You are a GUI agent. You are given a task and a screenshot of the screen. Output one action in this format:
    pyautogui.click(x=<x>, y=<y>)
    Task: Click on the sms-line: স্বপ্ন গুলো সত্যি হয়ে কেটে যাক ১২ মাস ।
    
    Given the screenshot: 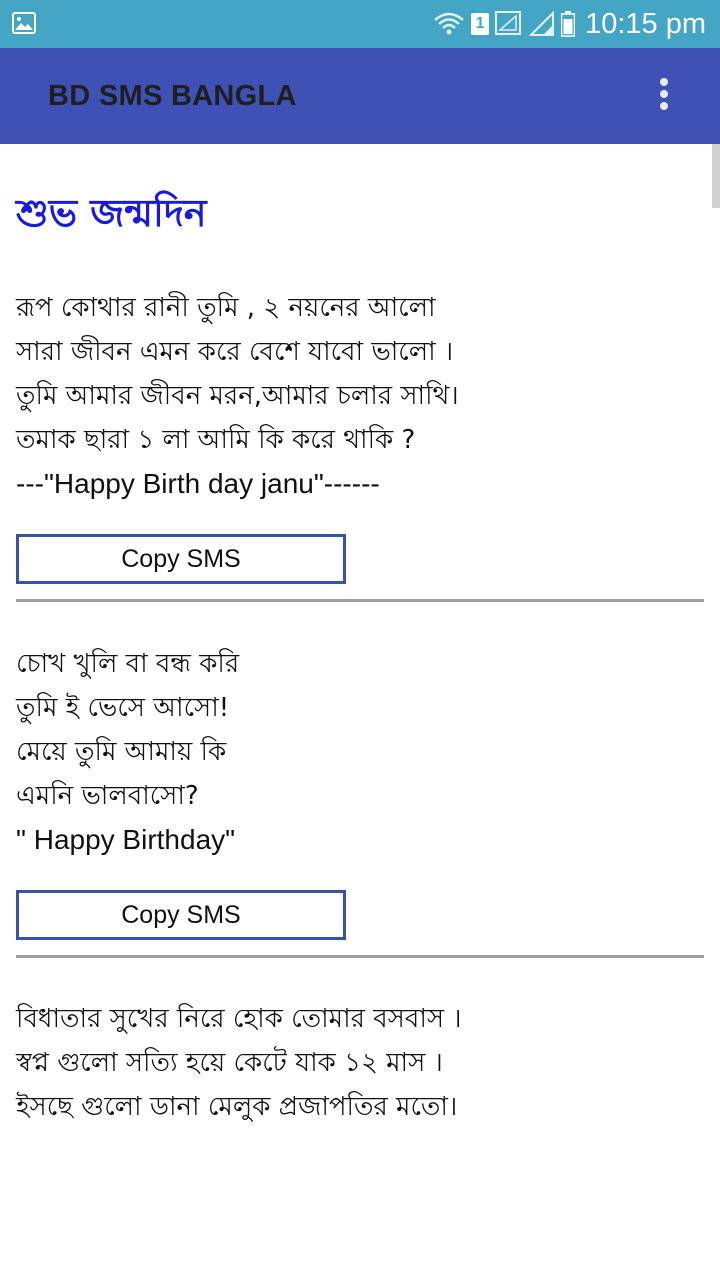 What is the action you would take?
    pyautogui.click(x=229, y=1063)
    